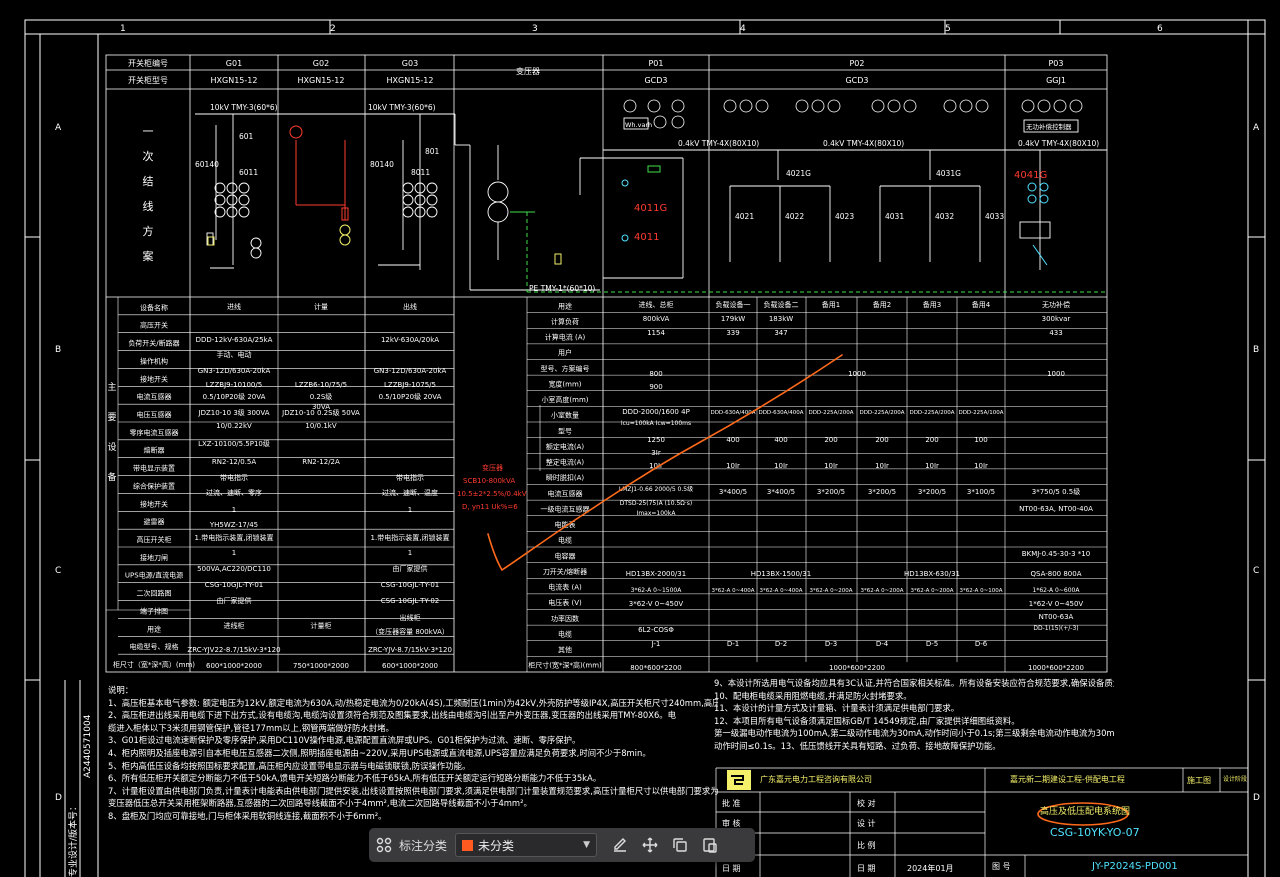  What do you see at coordinates (526, 845) in the screenshot?
I see `category-select: 未分类 ▼` at bounding box center [526, 845].